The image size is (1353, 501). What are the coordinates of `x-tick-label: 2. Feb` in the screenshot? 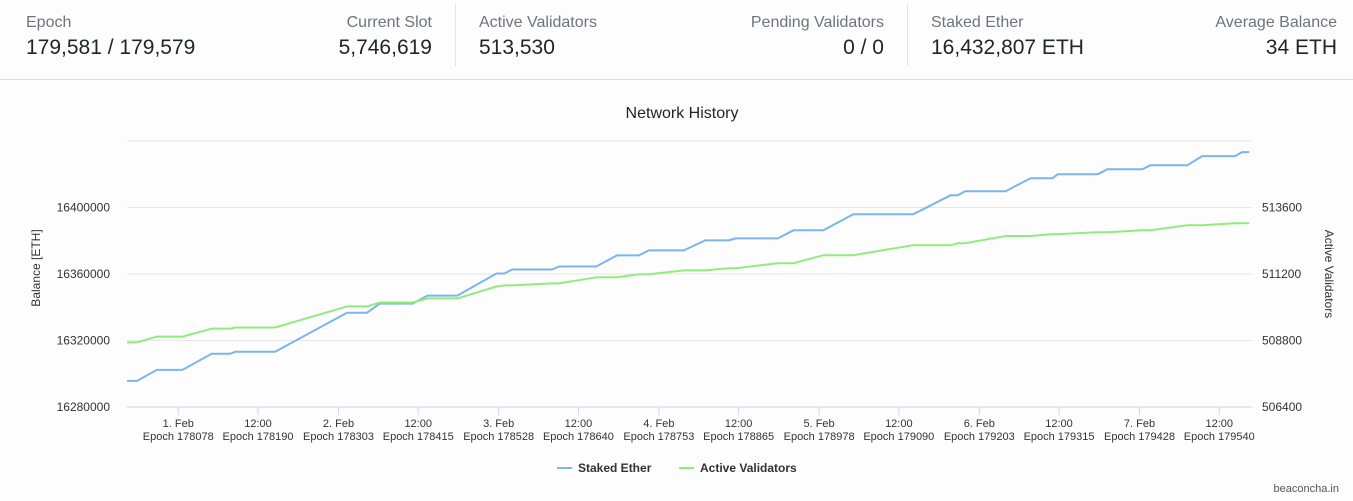 It's located at (338, 424).